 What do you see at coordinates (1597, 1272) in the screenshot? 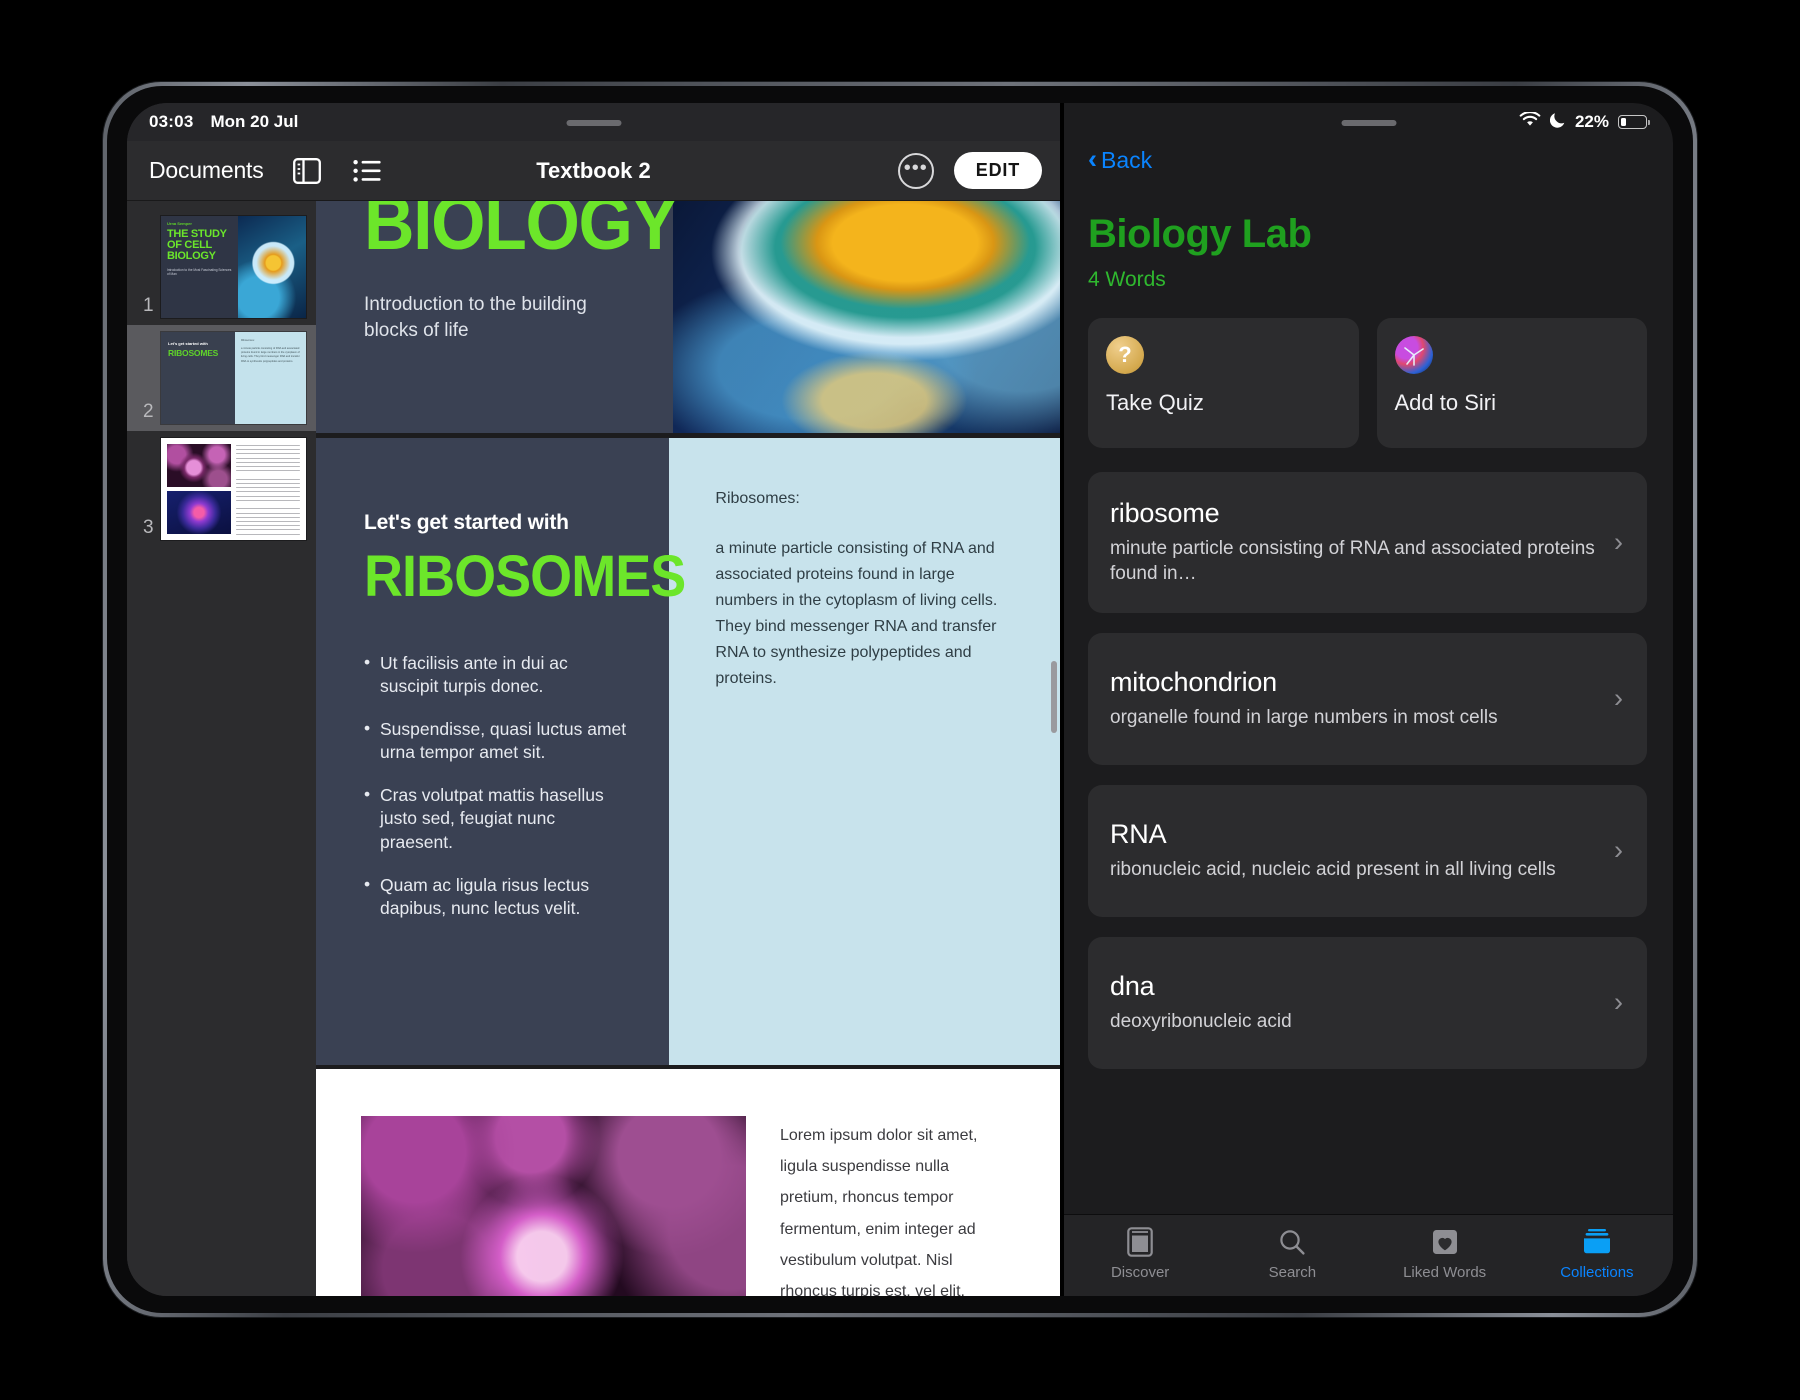
I see `tab-label: Collections` at bounding box center [1597, 1272].